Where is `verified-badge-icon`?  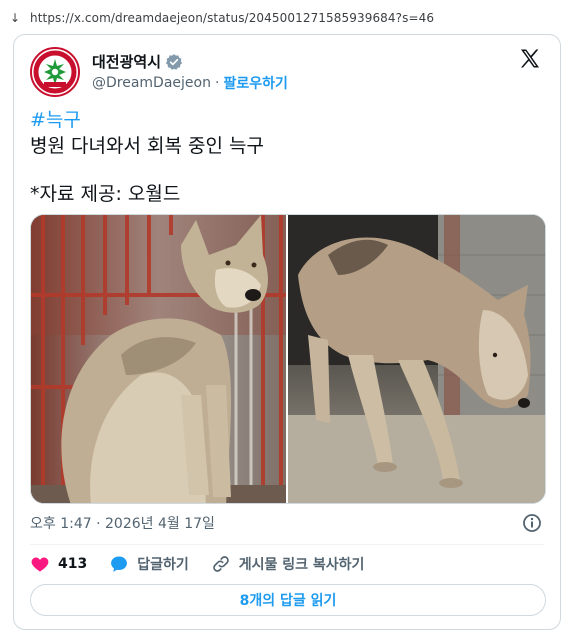
verified-badge-icon is located at coordinates (174, 62).